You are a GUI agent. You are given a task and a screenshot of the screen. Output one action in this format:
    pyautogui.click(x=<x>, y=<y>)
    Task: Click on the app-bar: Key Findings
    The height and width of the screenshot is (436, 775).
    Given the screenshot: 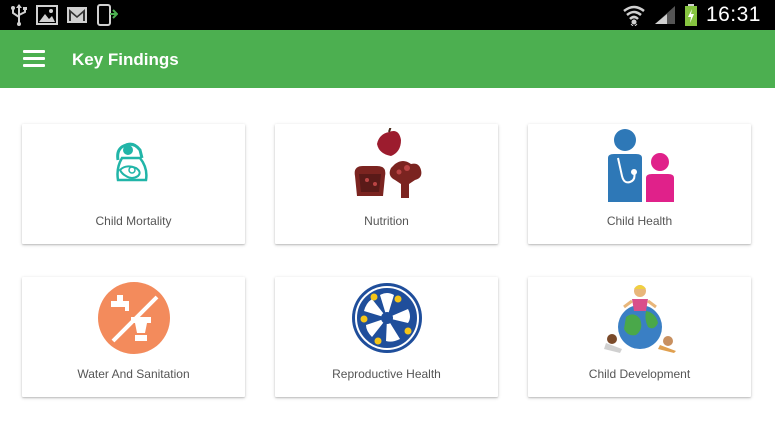 What is the action you would take?
    pyautogui.click(x=387, y=59)
    